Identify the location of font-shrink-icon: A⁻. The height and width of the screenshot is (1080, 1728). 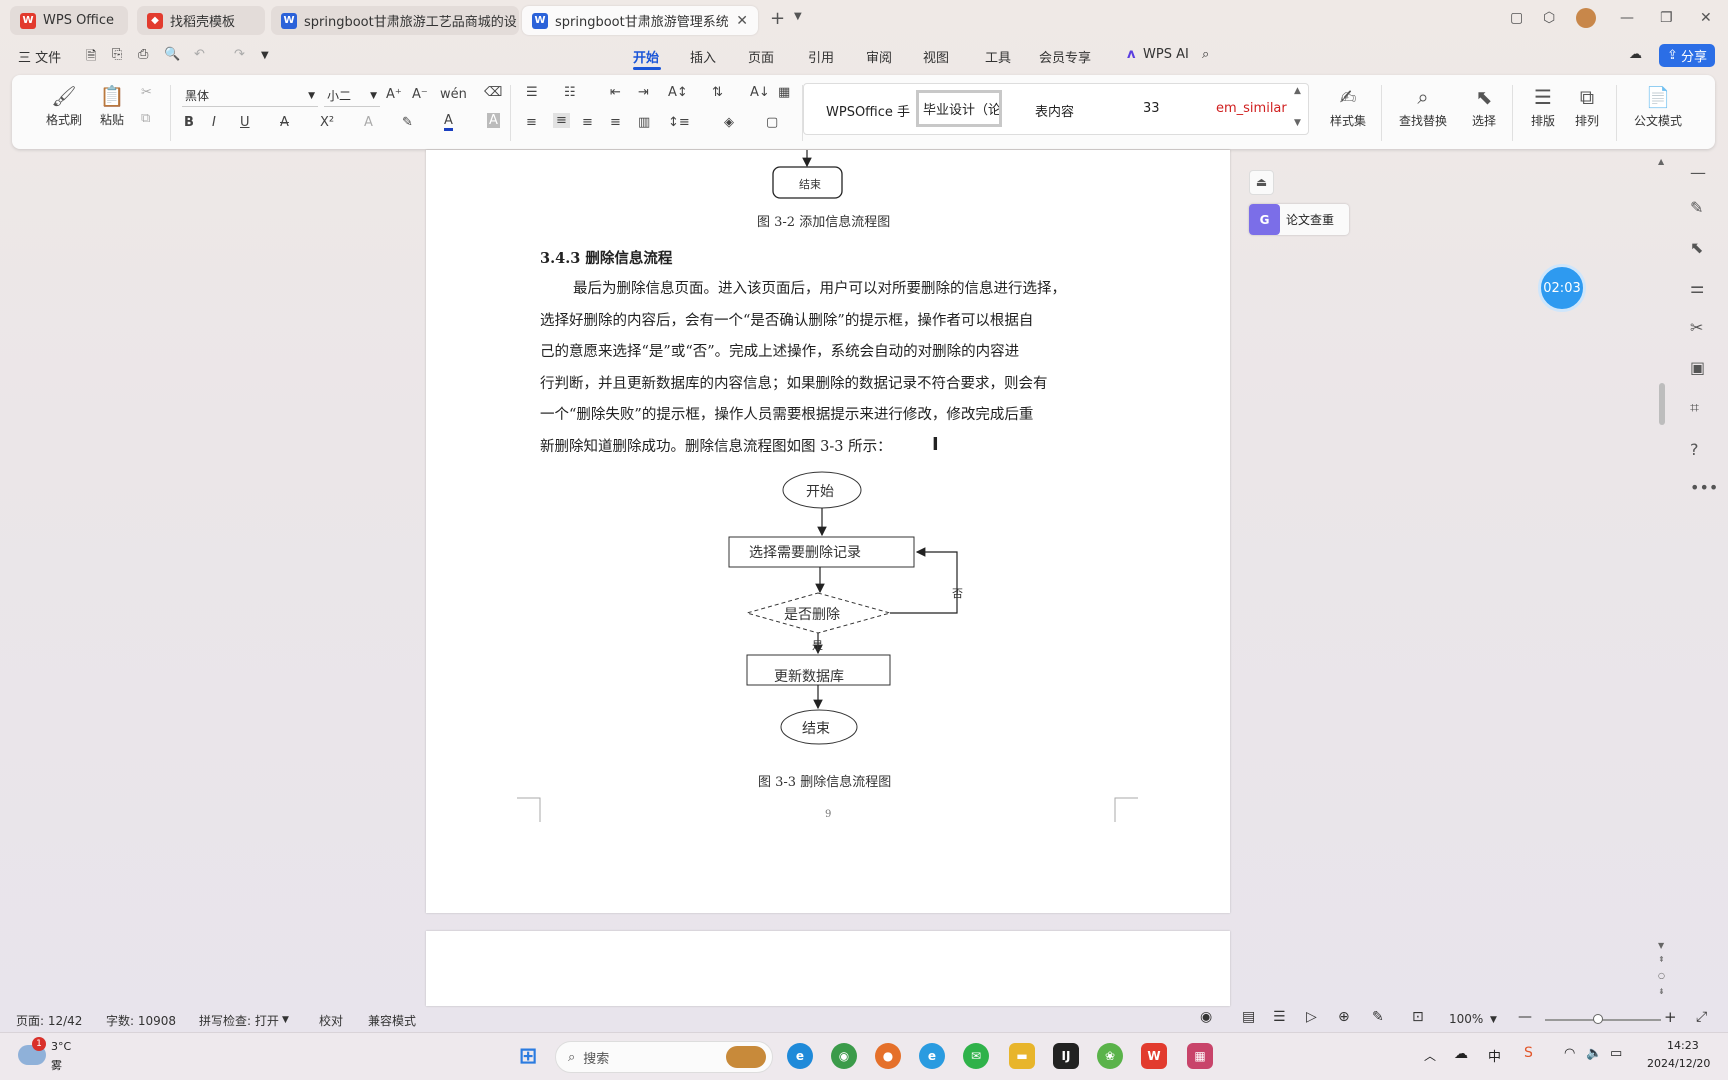
(420, 94).